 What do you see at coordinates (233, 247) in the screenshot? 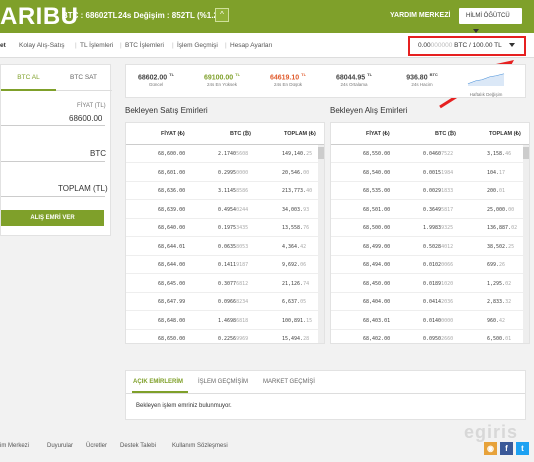
I see `cell-btc: 0.06358053` at bounding box center [233, 247].